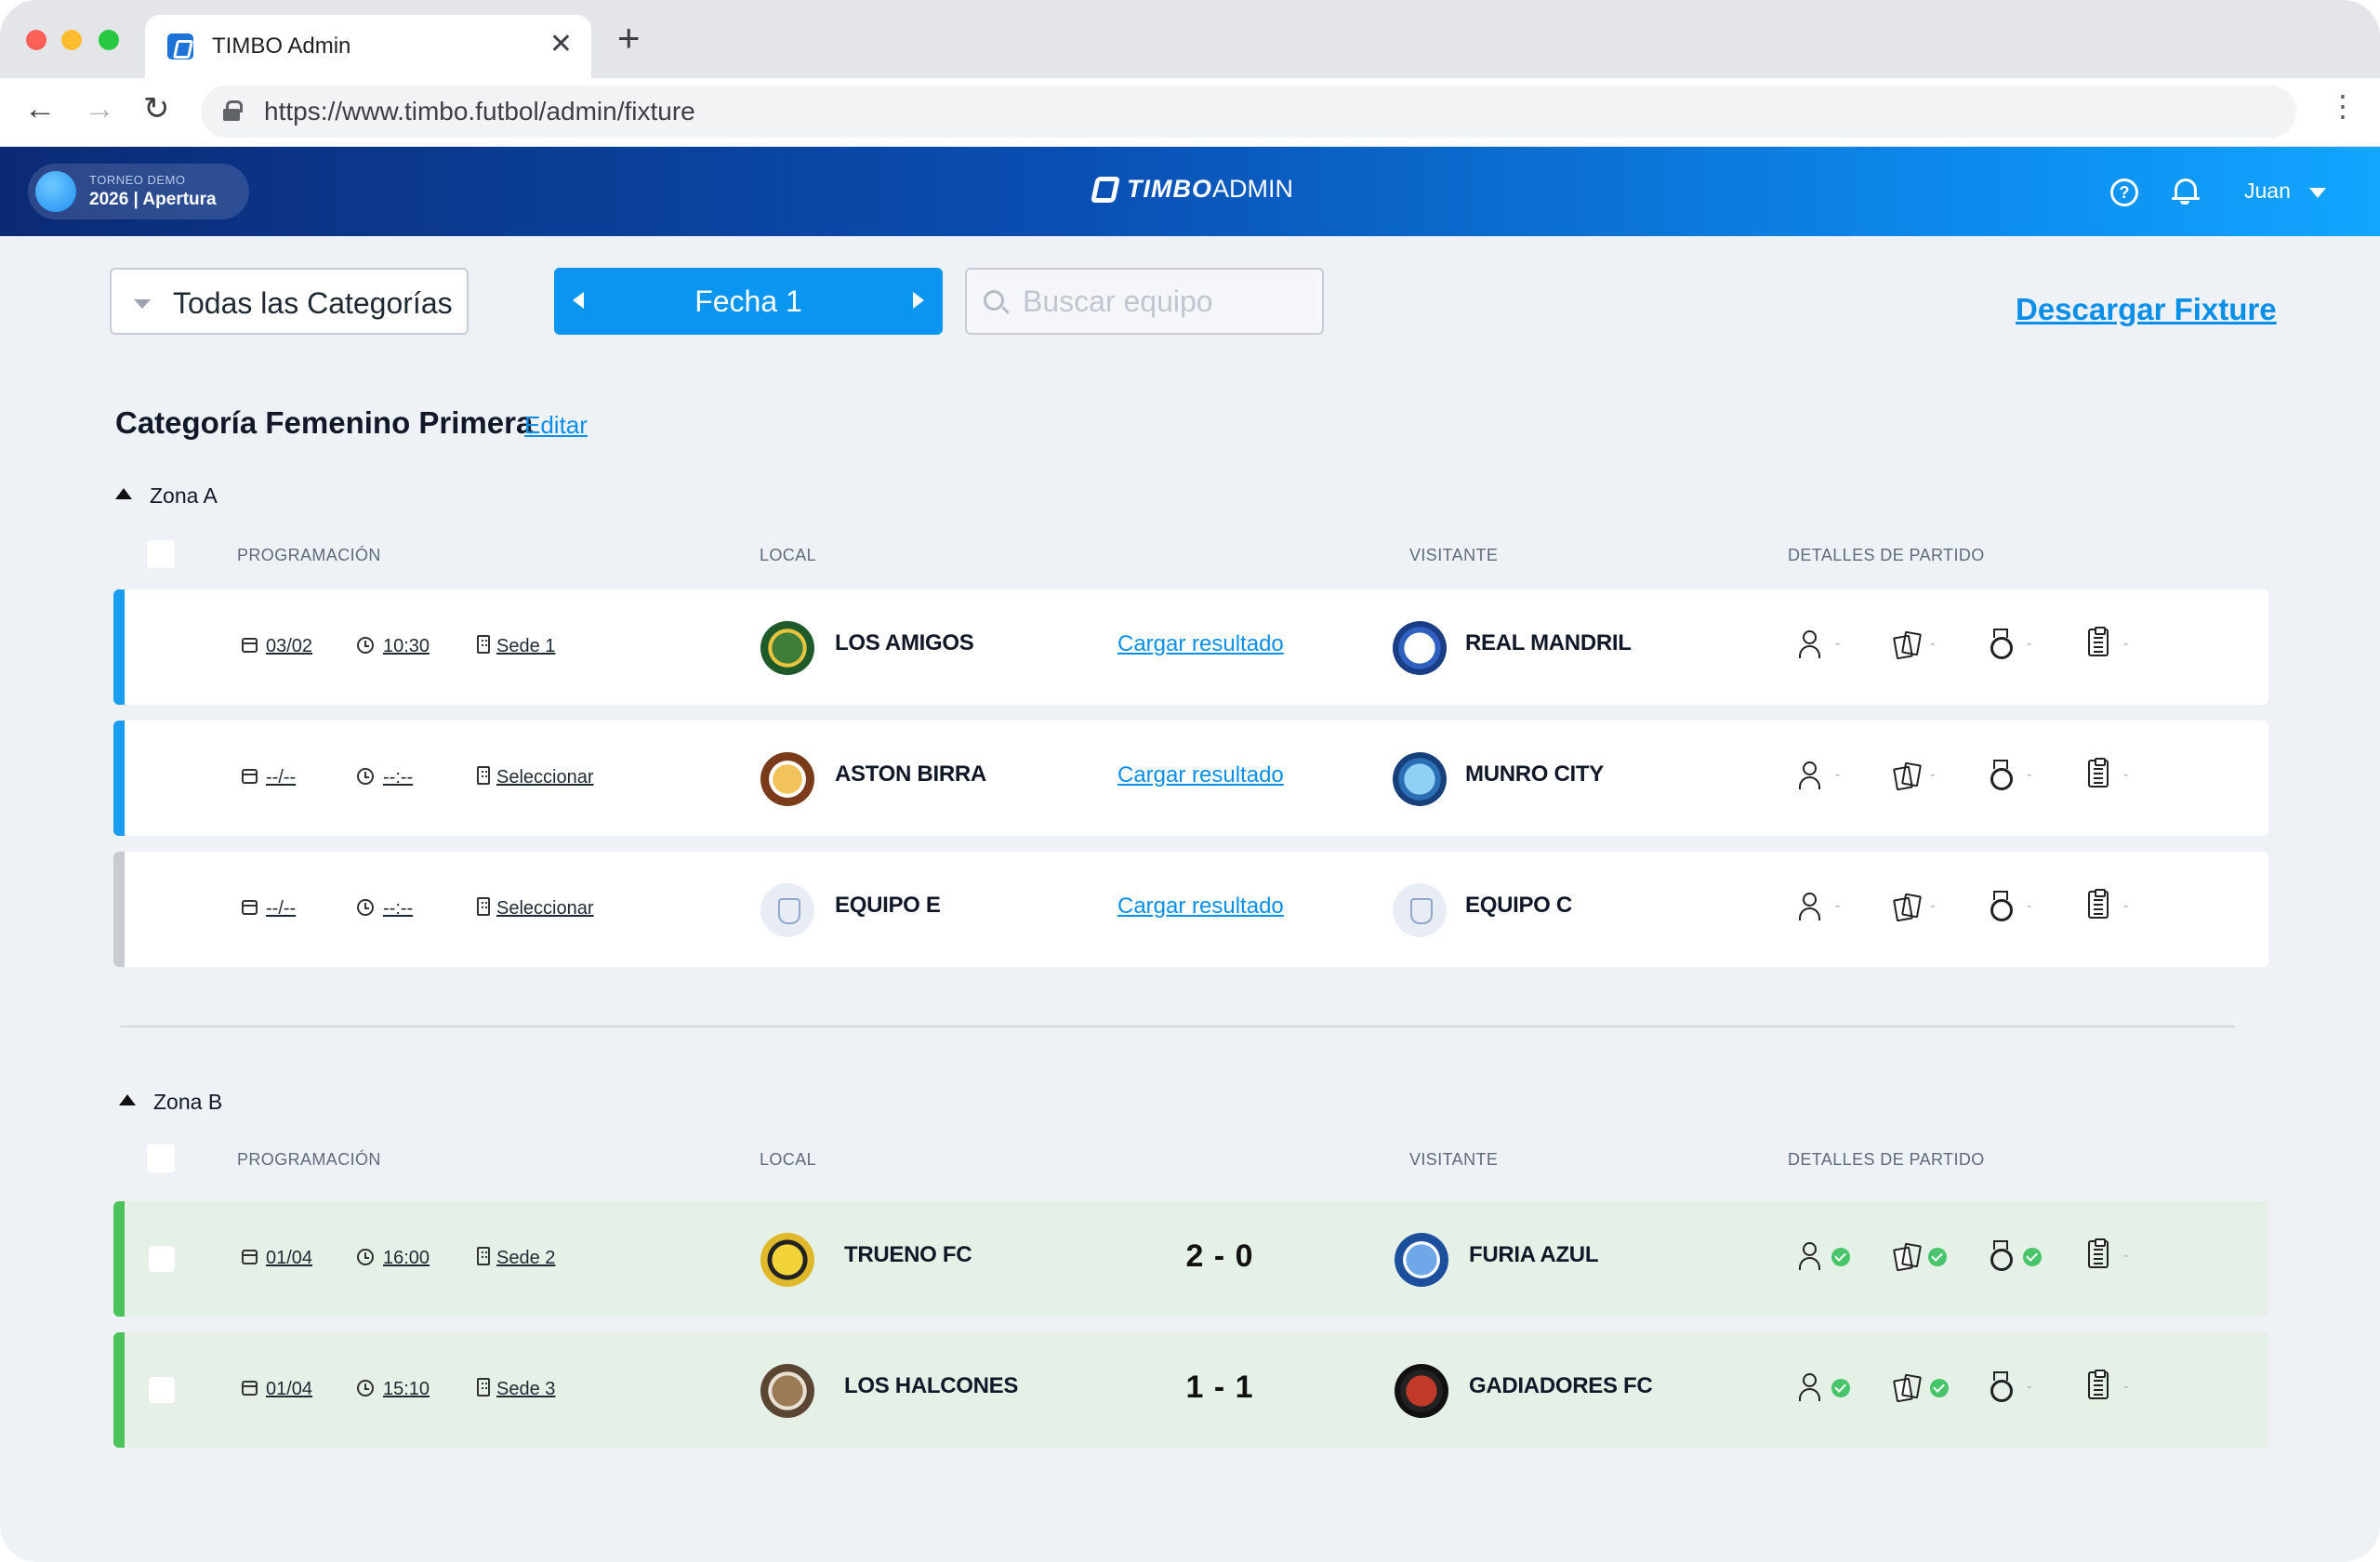 The height and width of the screenshot is (1562, 2380). Describe the element at coordinates (365, 1388) in the screenshot. I see `clock-icon` at that location.